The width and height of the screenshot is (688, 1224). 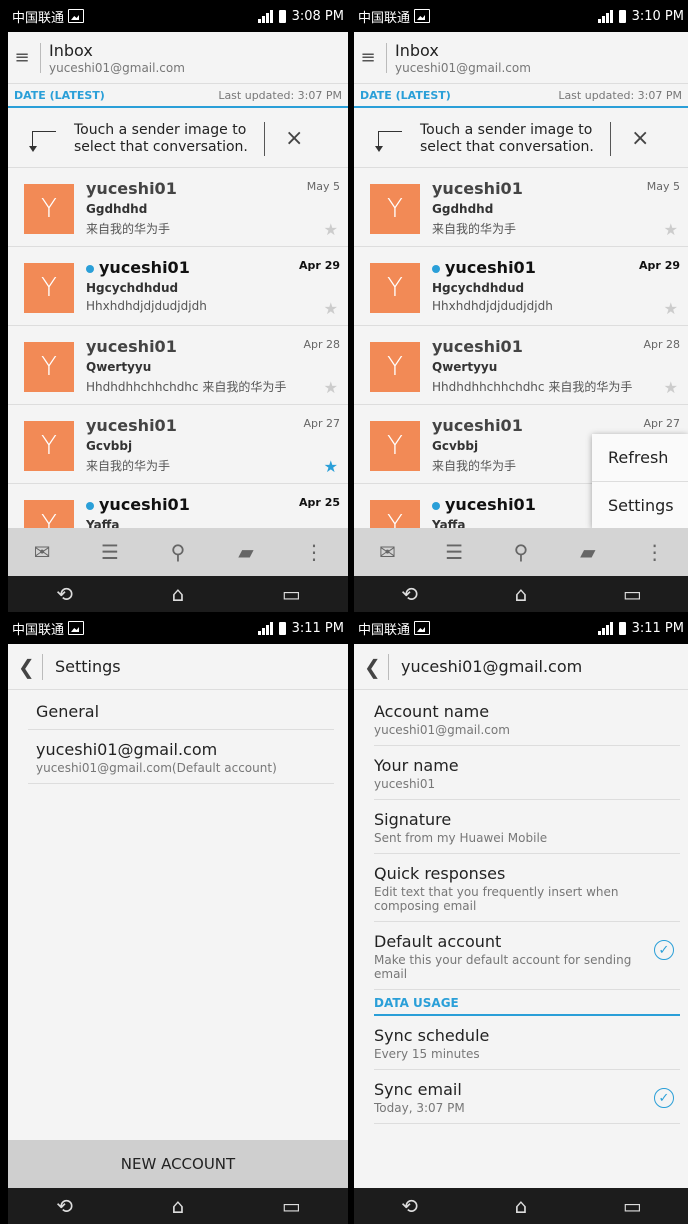 What do you see at coordinates (178, 444) in the screenshot?
I see `list-item: Y yuceshi01 Gcvbbj 来自我的华为手 Apr 27 ★` at bounding box center [178, 444].